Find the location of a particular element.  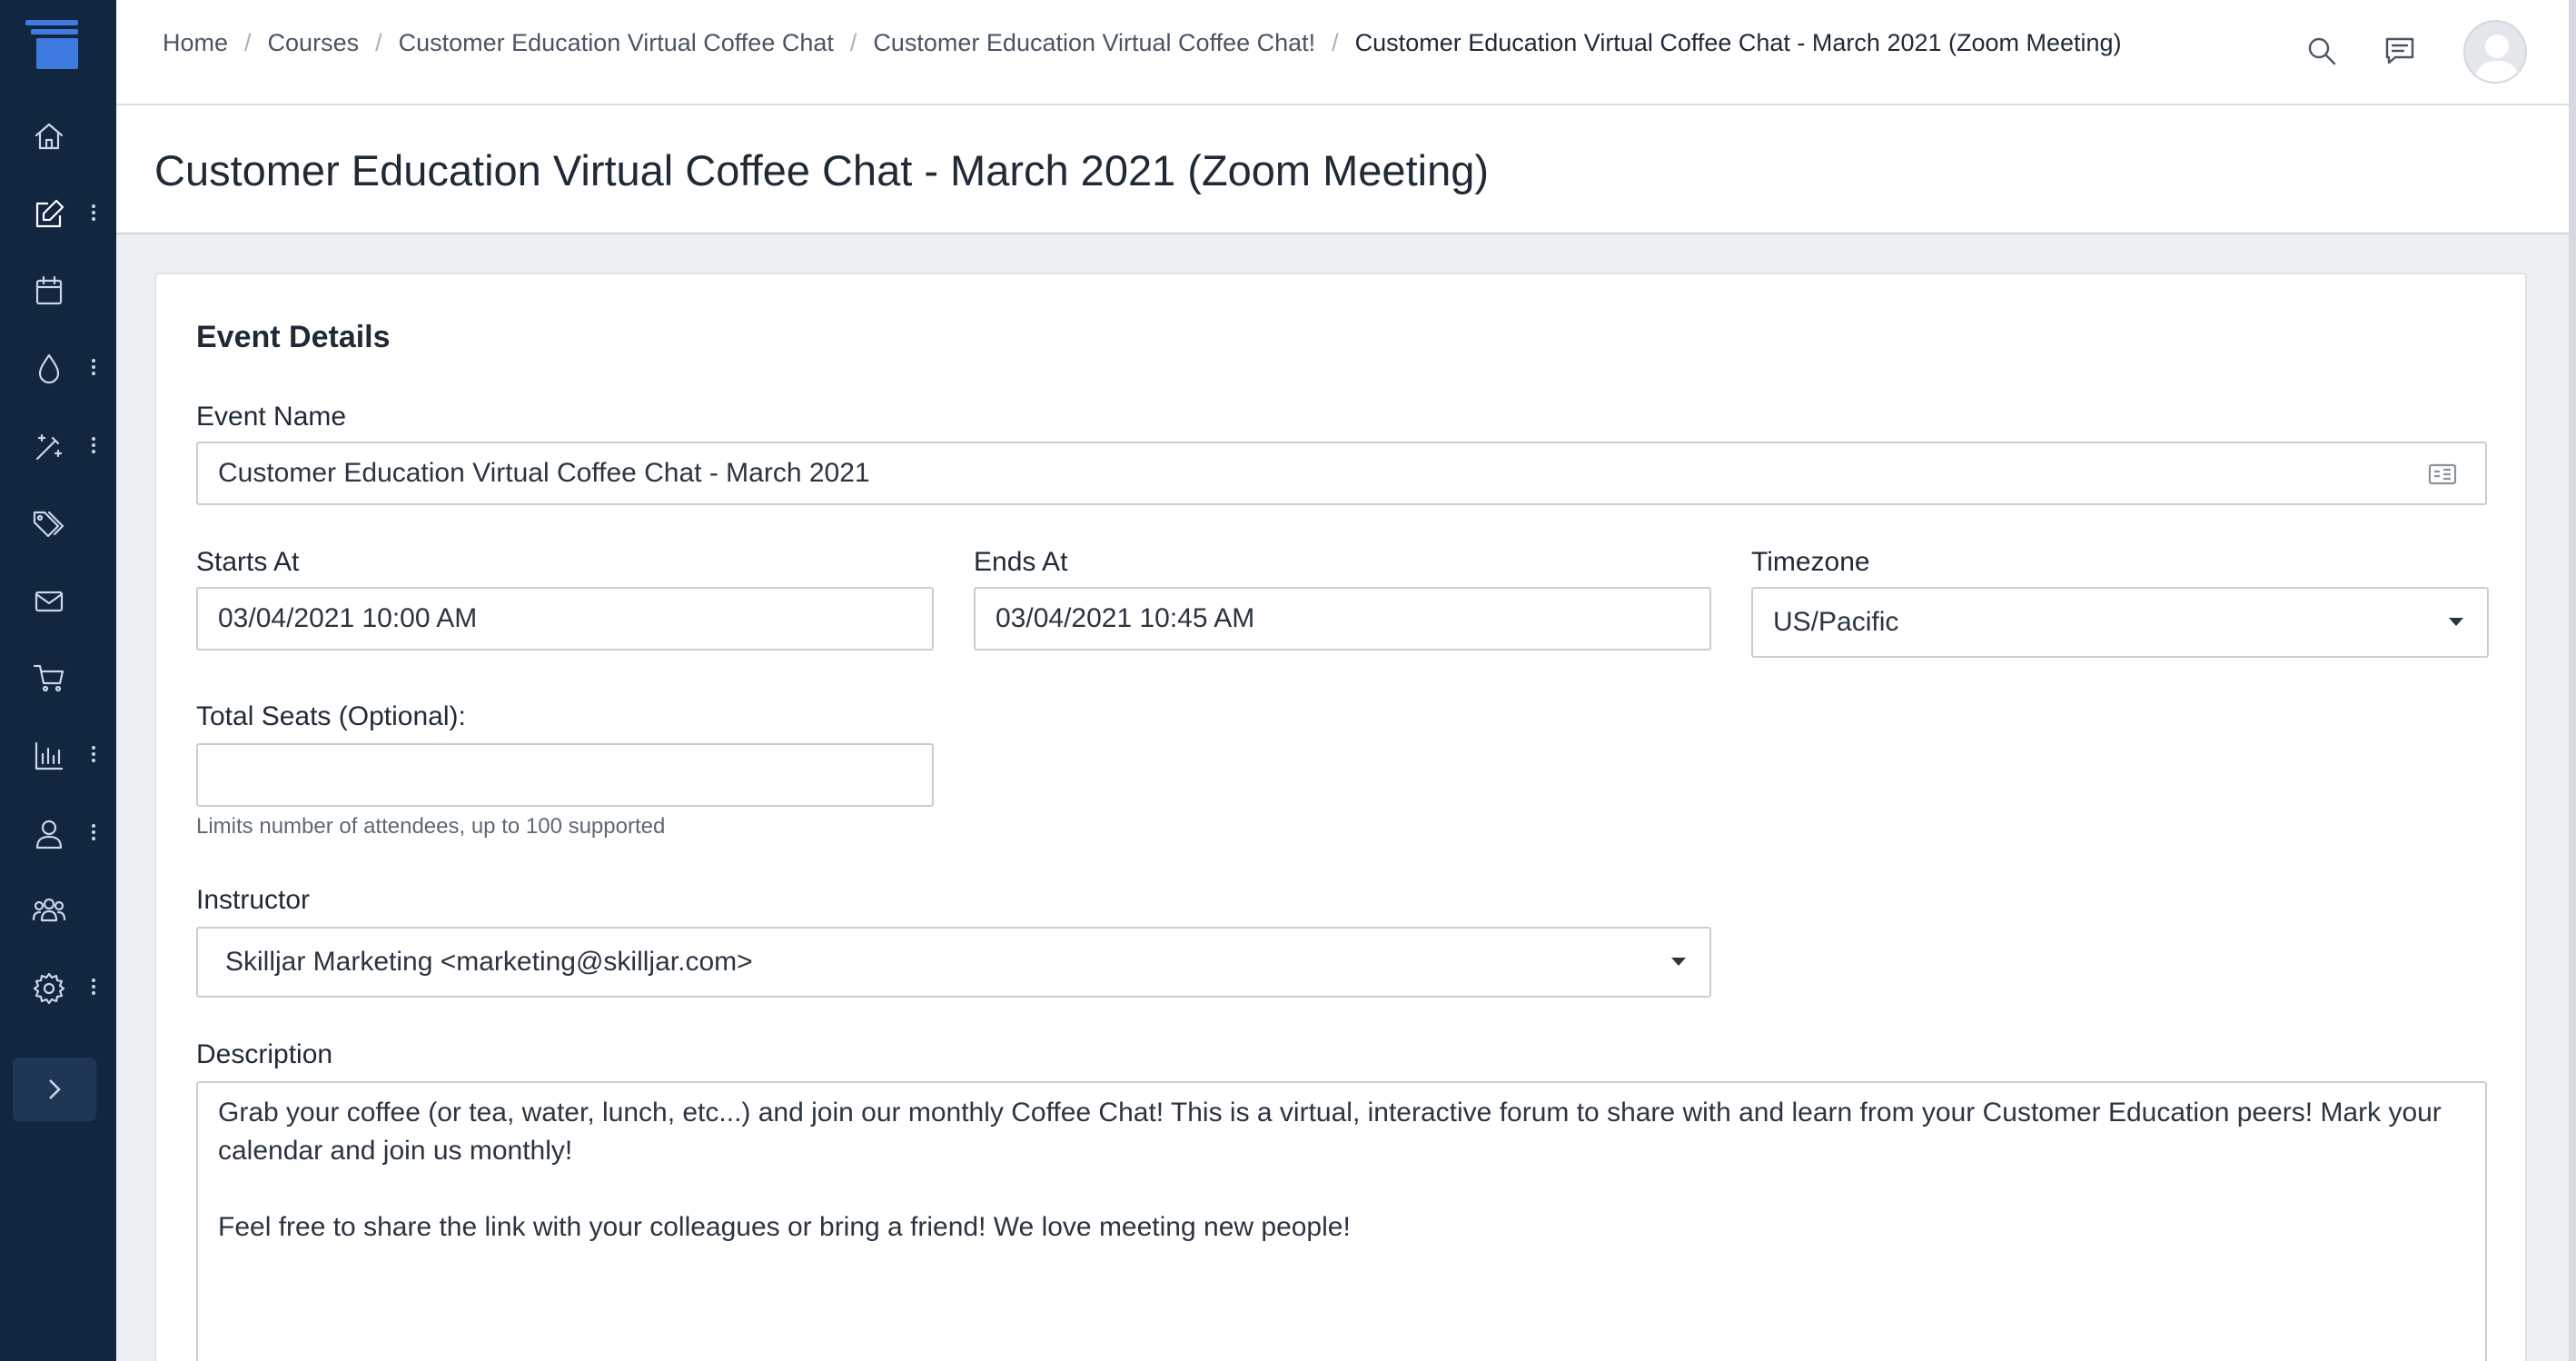

sidebar-item-droplet is located at coordinates (58, 369).